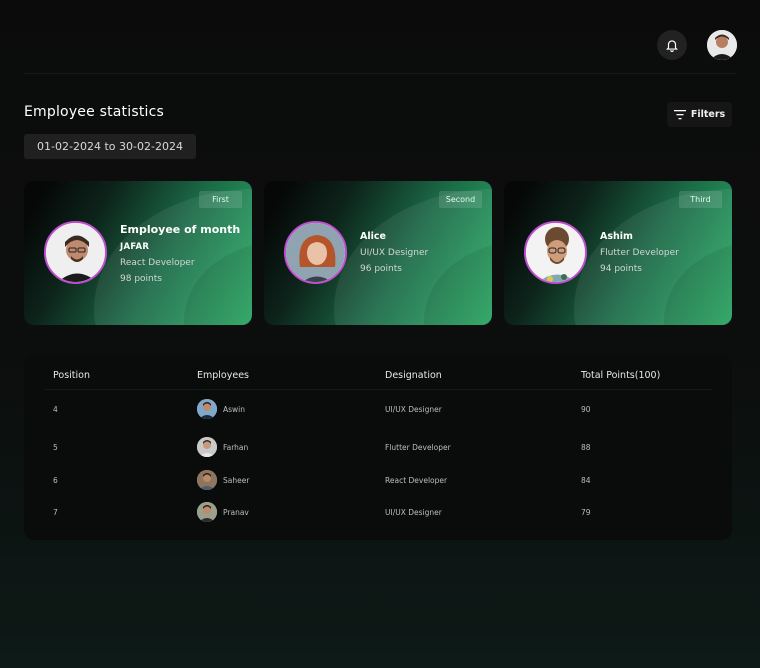 The image size is (760, 668). I want to click on cell-employee-name: Pranav, so click(236, 512).